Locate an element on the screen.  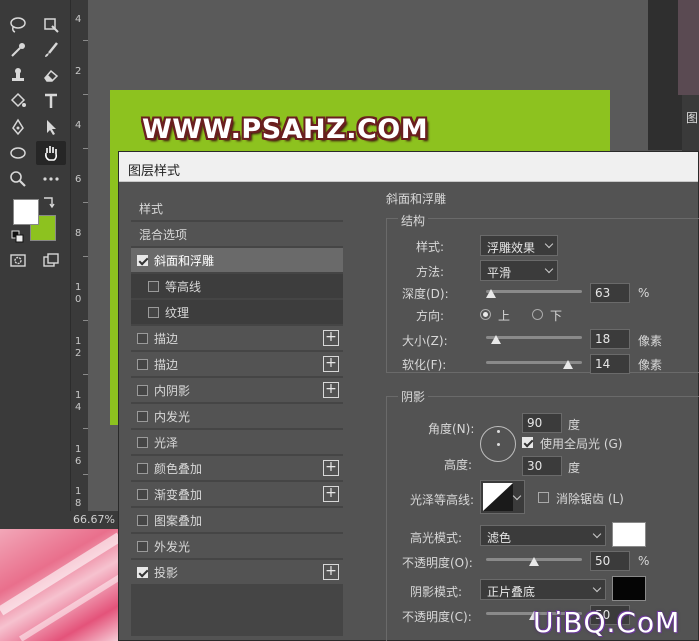
style-list-label: 纹理 is located at coordinates (177, 312).